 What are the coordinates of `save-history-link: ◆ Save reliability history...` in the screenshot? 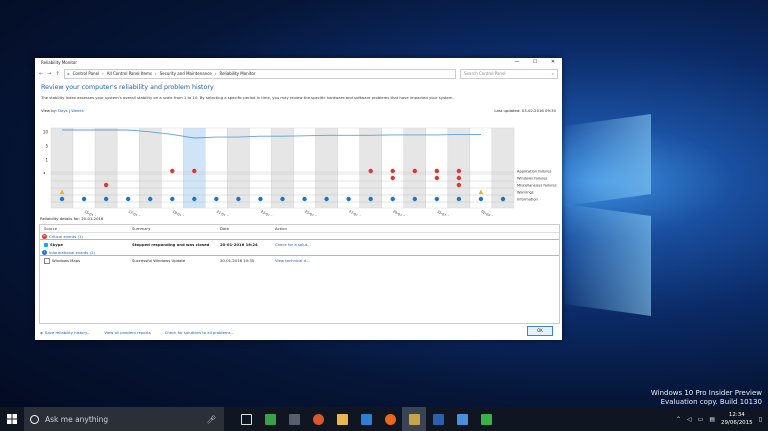 It's located at (65, 332).